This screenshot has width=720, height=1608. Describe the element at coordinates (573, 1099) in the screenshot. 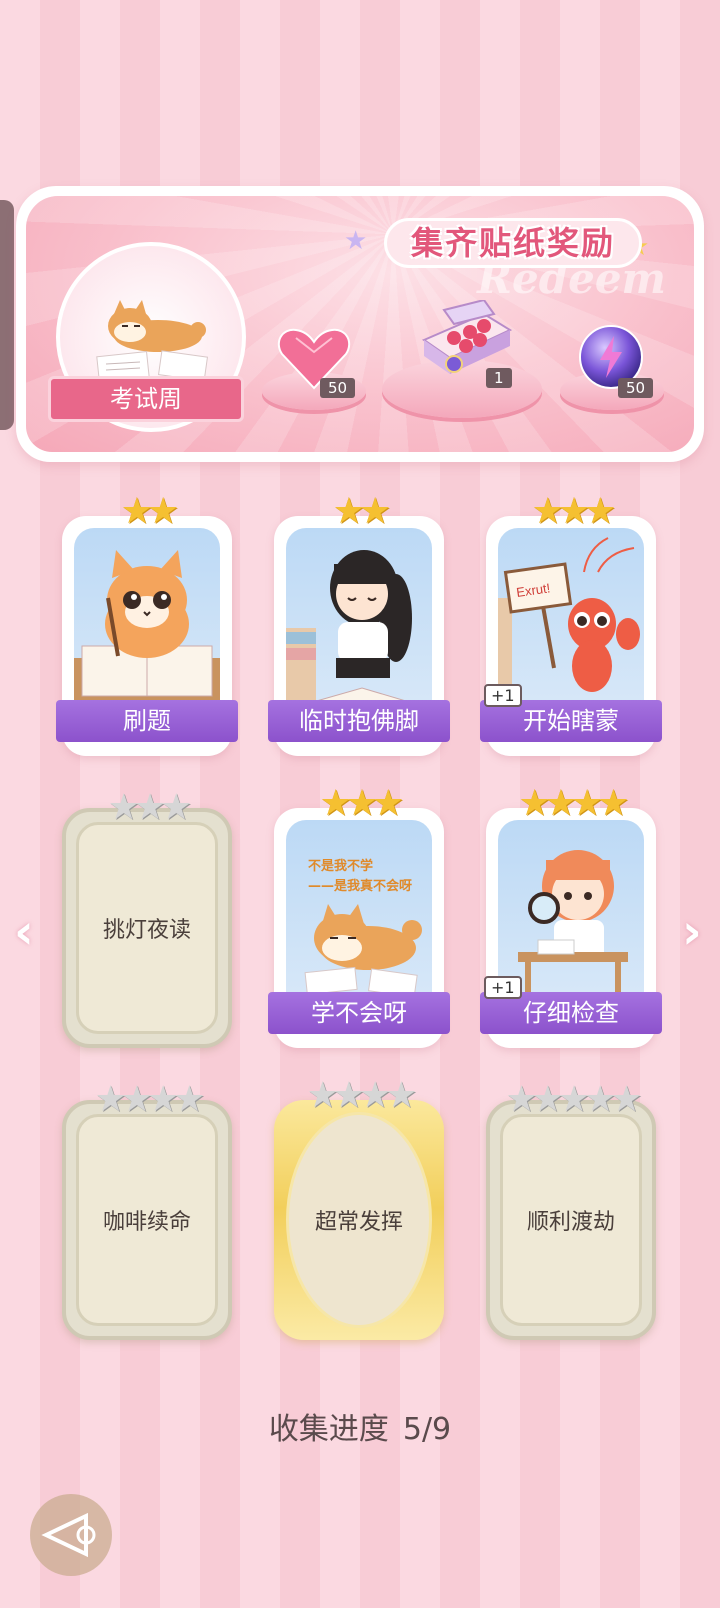

I see `star-rating: ★★★★★` at that location.